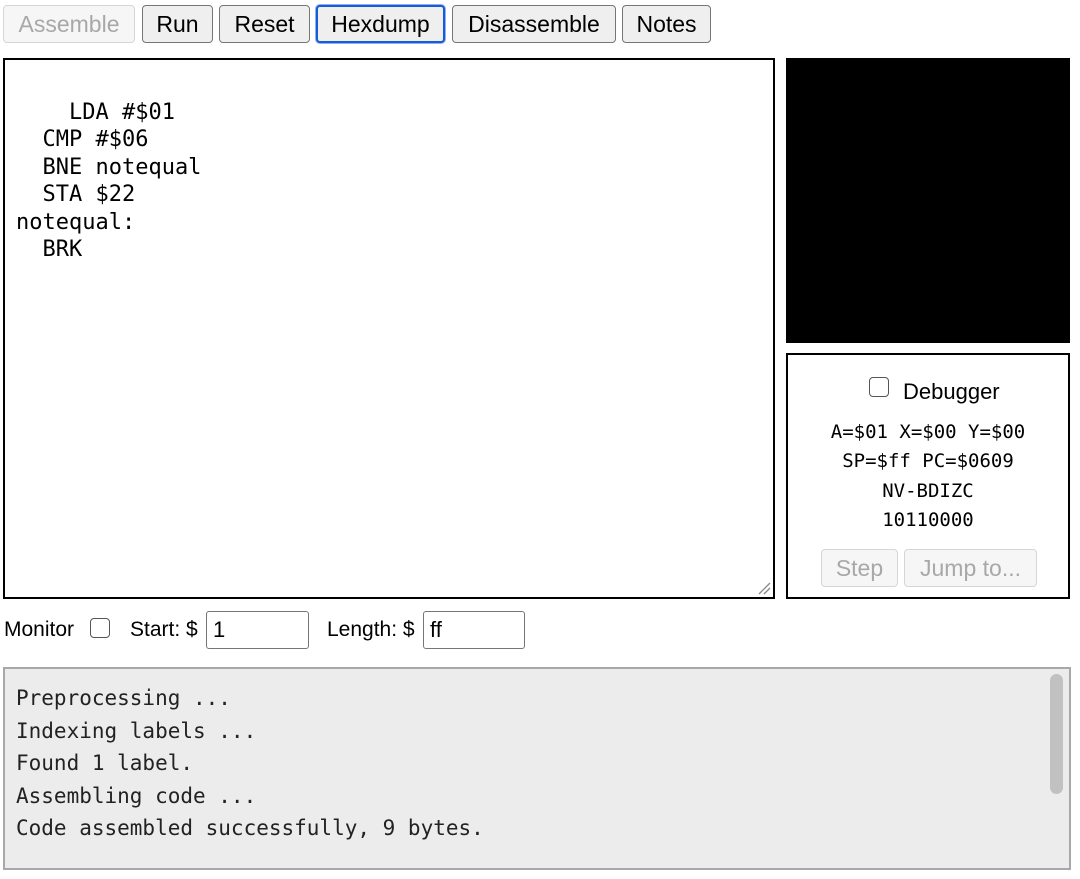  I want to click on start-label: Start: $, so click(164, 629).